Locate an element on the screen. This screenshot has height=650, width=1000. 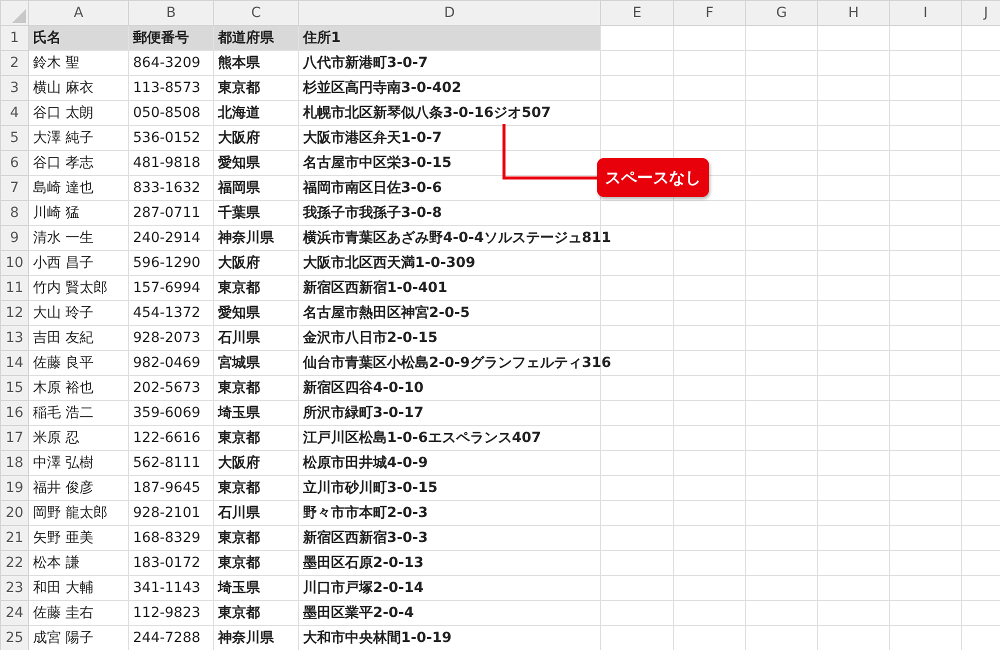
row-number: 16 is located at coordinates (14, 413).